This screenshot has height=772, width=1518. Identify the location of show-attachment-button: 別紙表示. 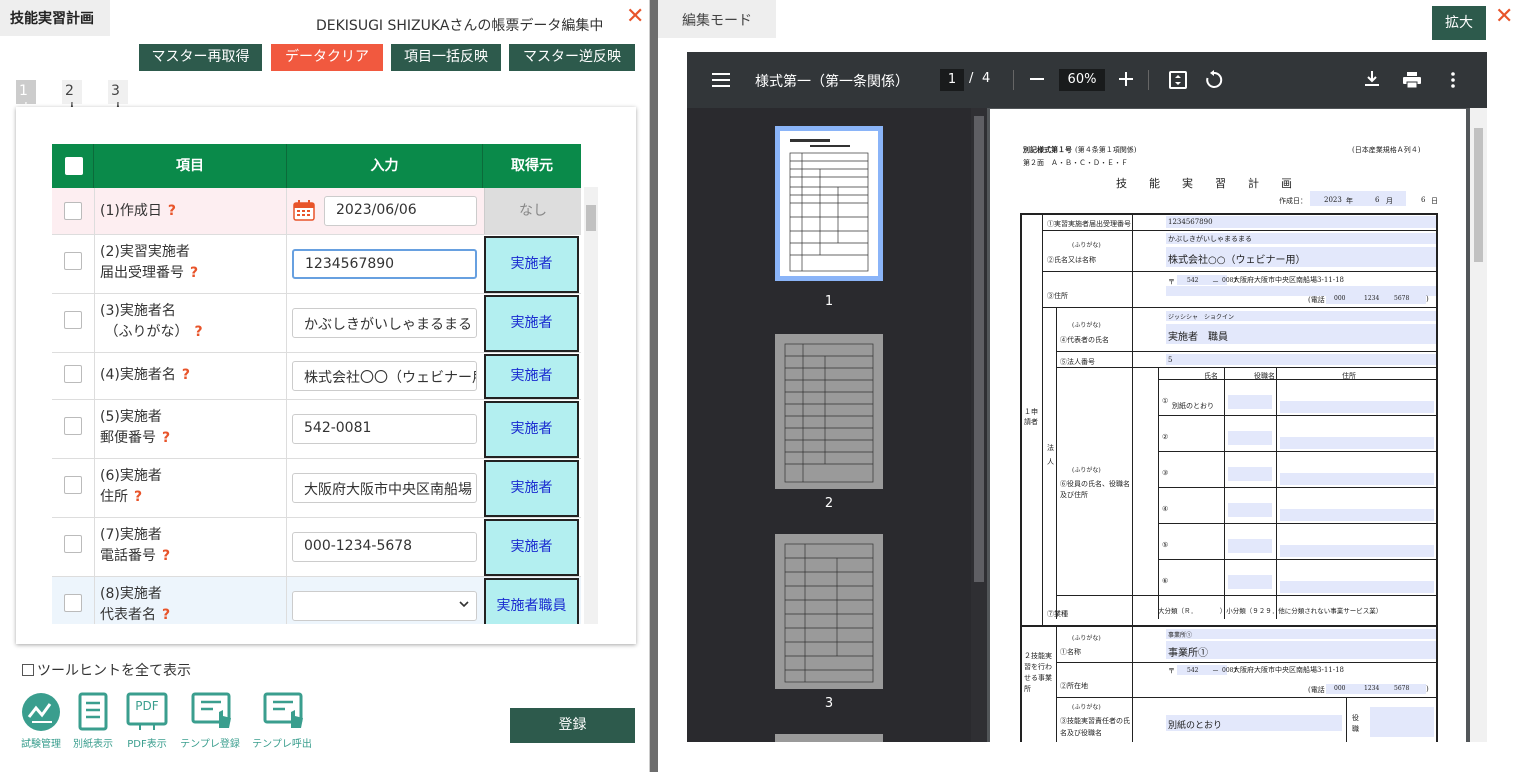
(93, 721).